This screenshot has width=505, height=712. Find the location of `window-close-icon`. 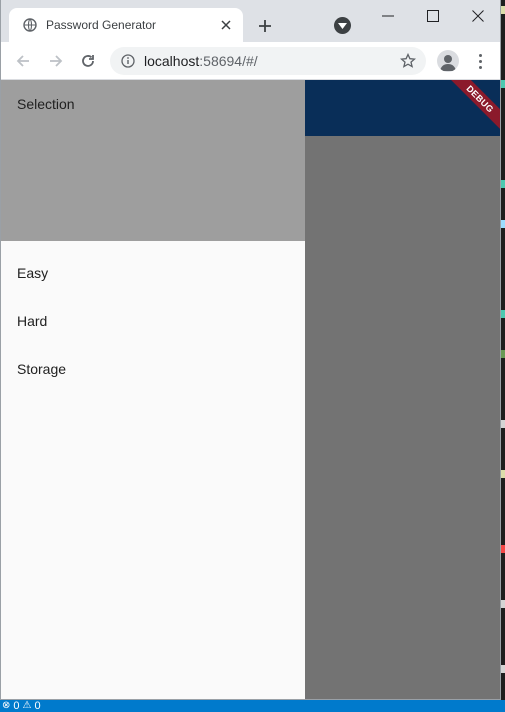

window-close-icon is located at coordinates (478, 16).